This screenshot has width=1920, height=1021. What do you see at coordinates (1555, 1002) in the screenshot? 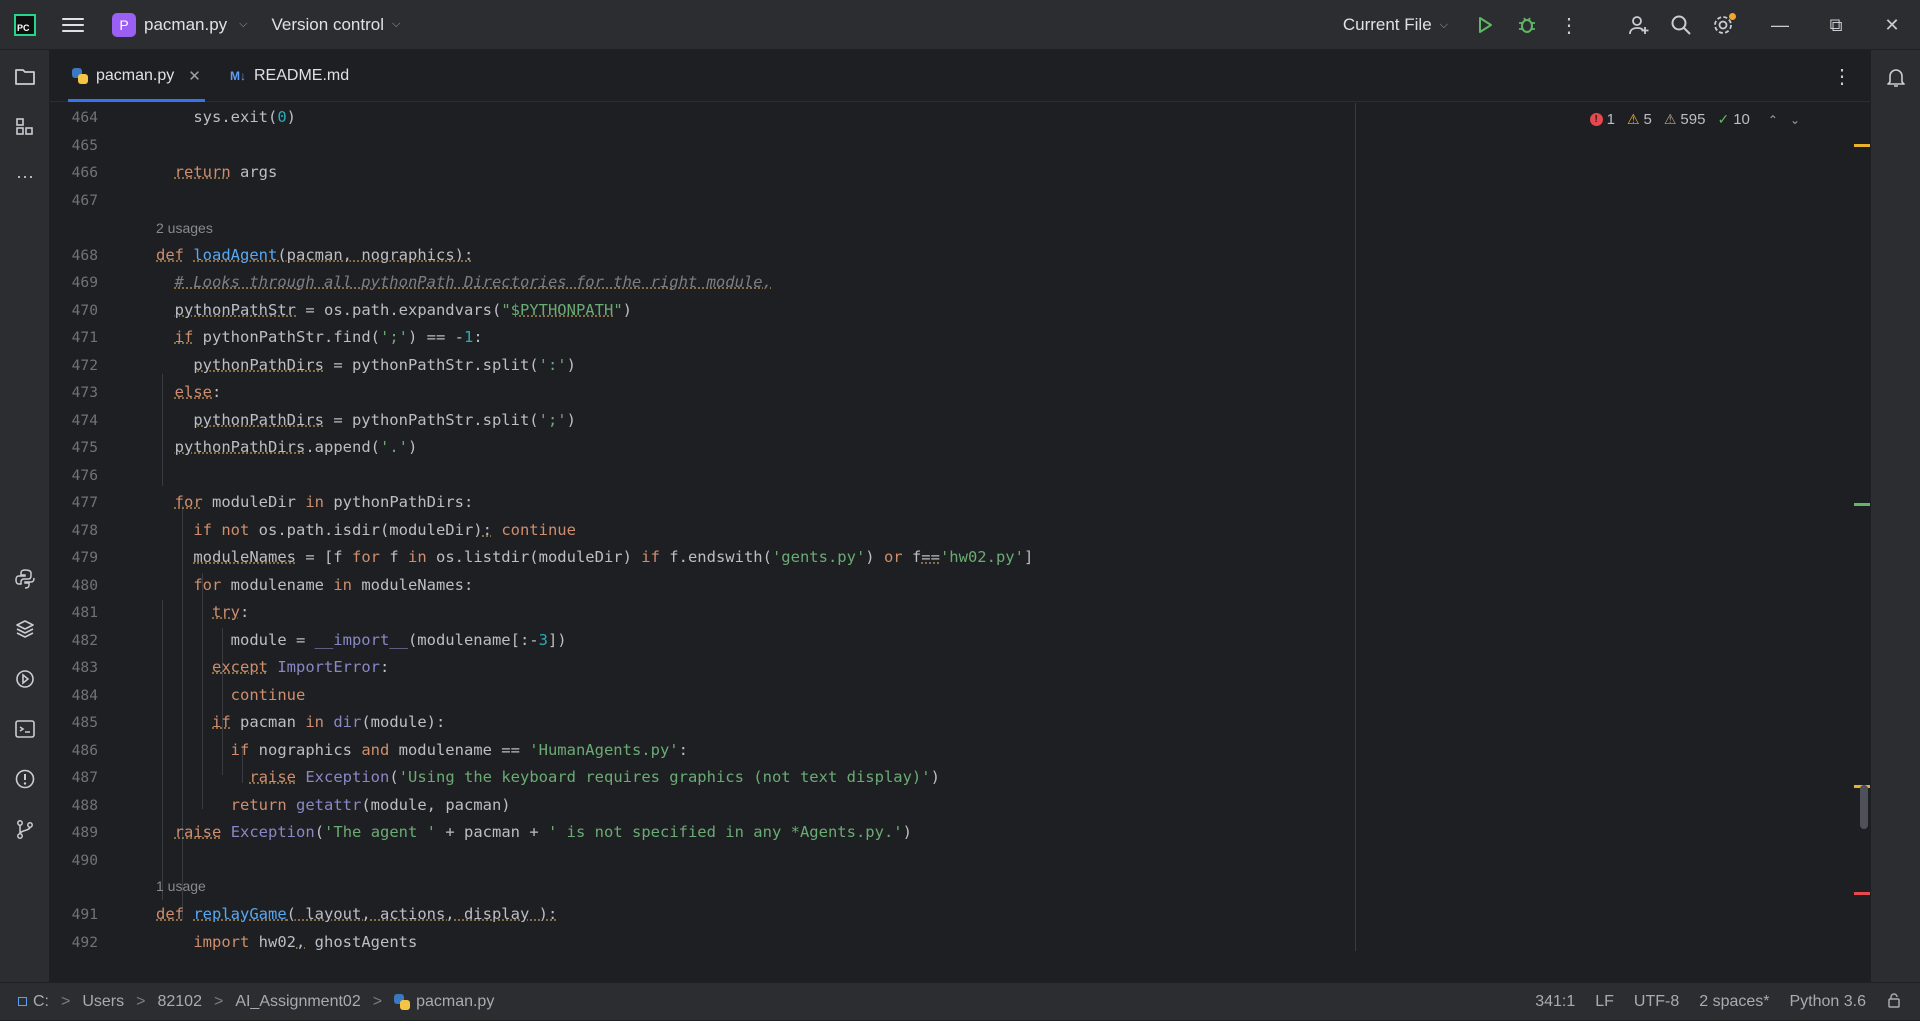
I see `caret-position: 341:1` at bounding box center [1555, 1002].